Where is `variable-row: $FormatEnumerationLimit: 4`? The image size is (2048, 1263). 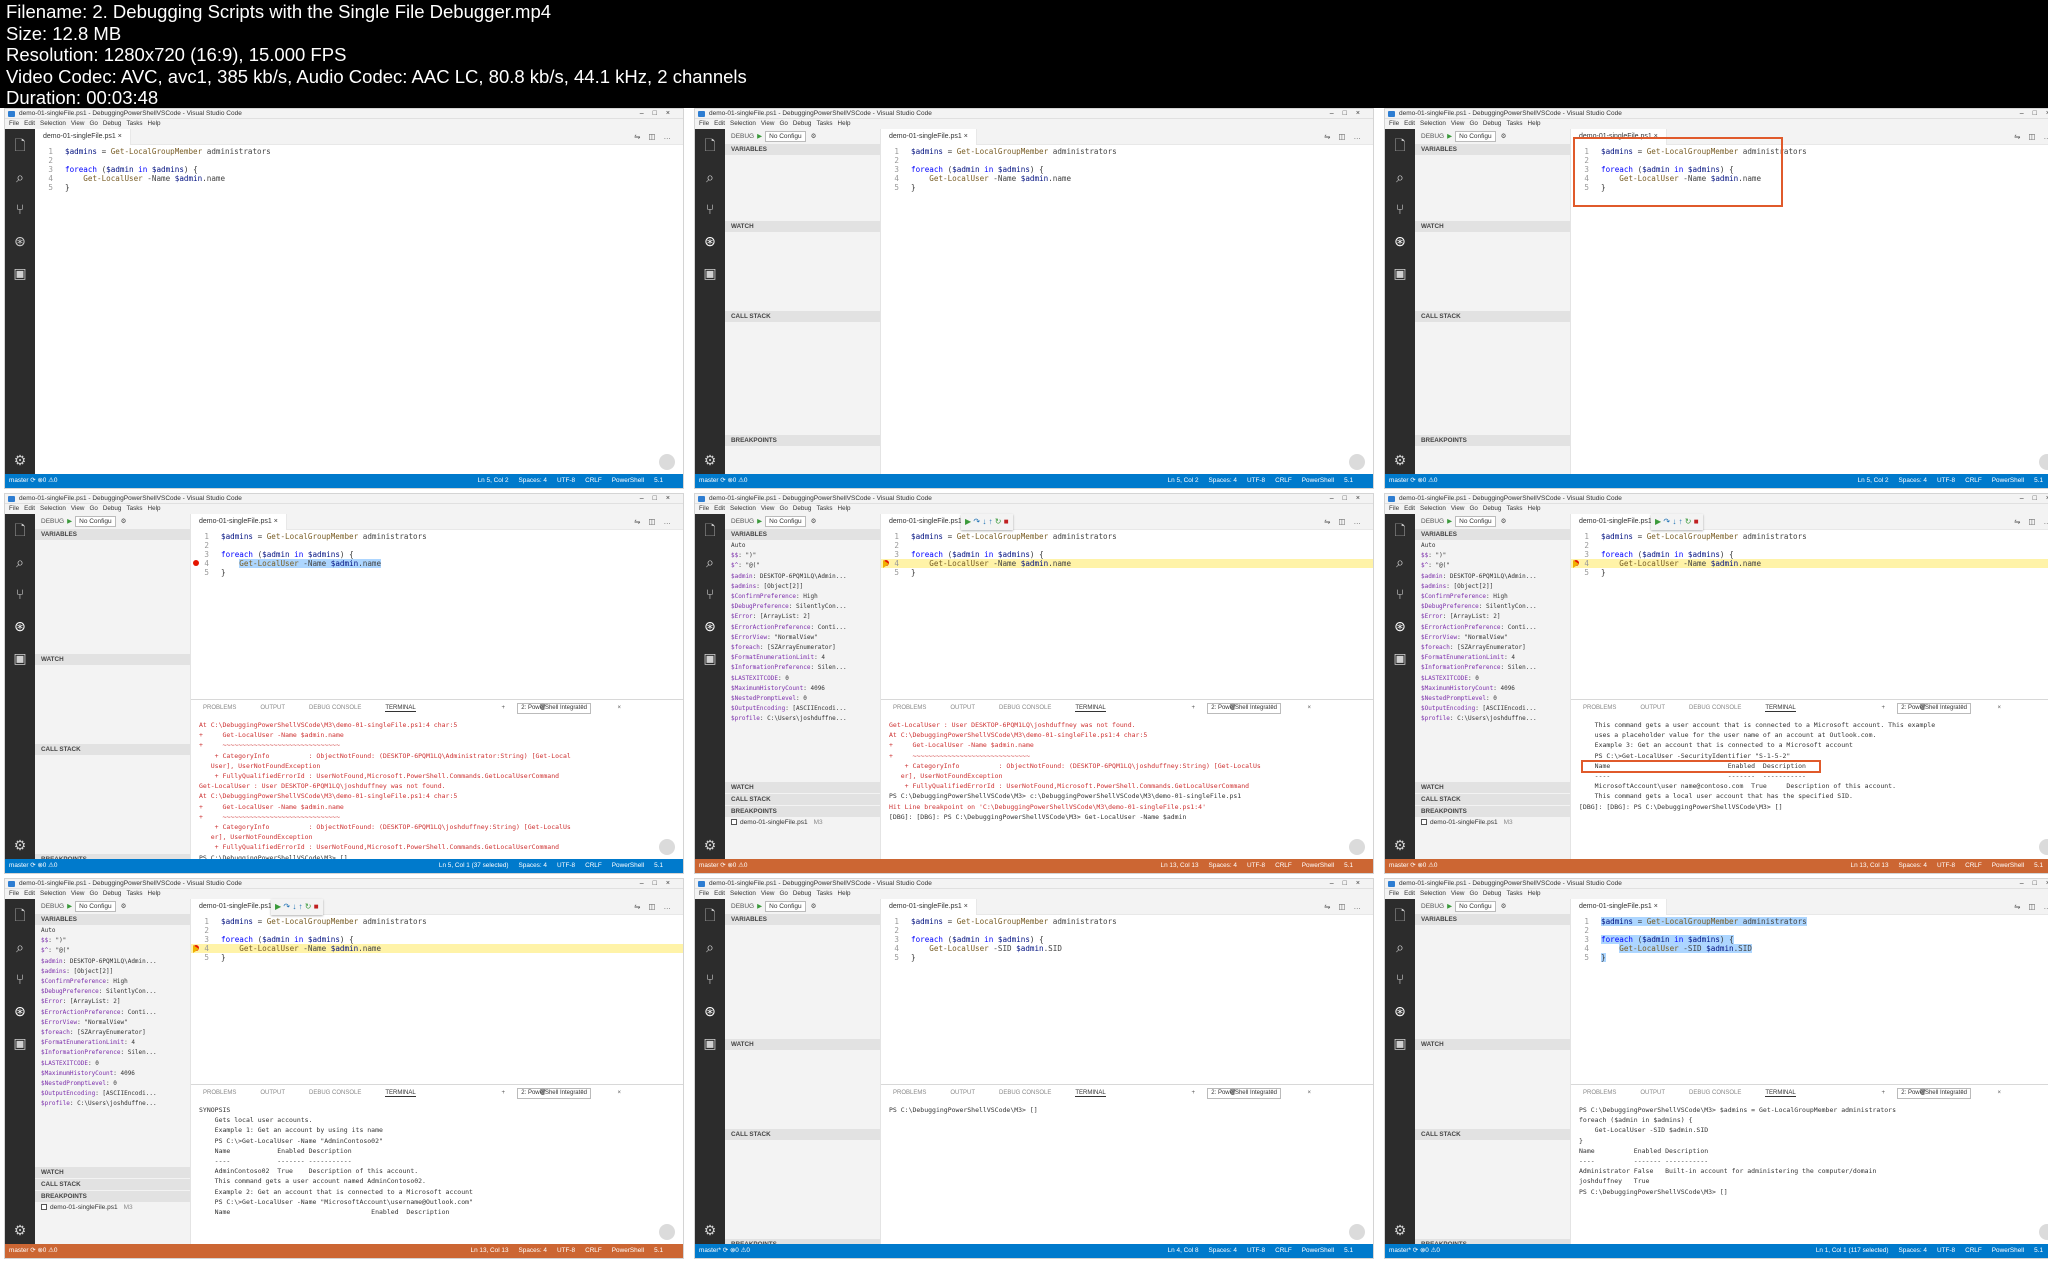 variable-row: $FormatEnumerationLimit: 4 is located at coordinates (1495, 658).